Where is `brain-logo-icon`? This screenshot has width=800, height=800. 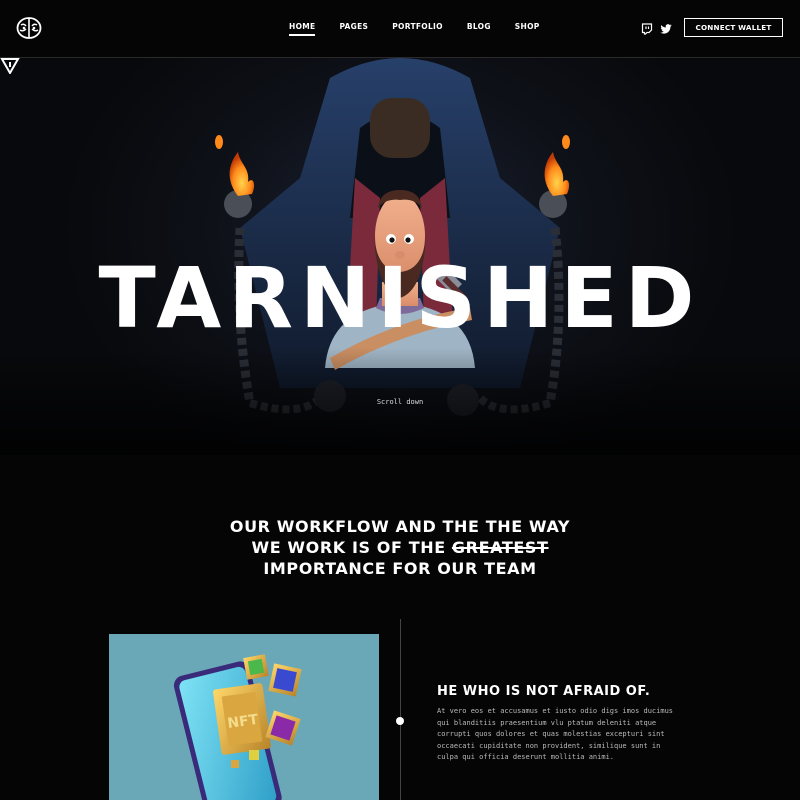 brain-logo-icon is located at coordinates (29, 28).